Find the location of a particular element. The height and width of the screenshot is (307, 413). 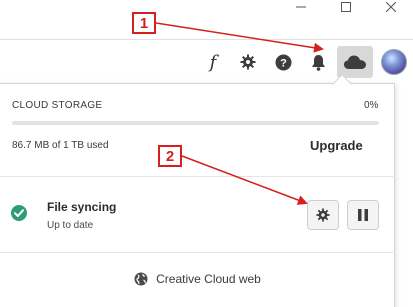

settings-button is located at coordinates (248, 62).